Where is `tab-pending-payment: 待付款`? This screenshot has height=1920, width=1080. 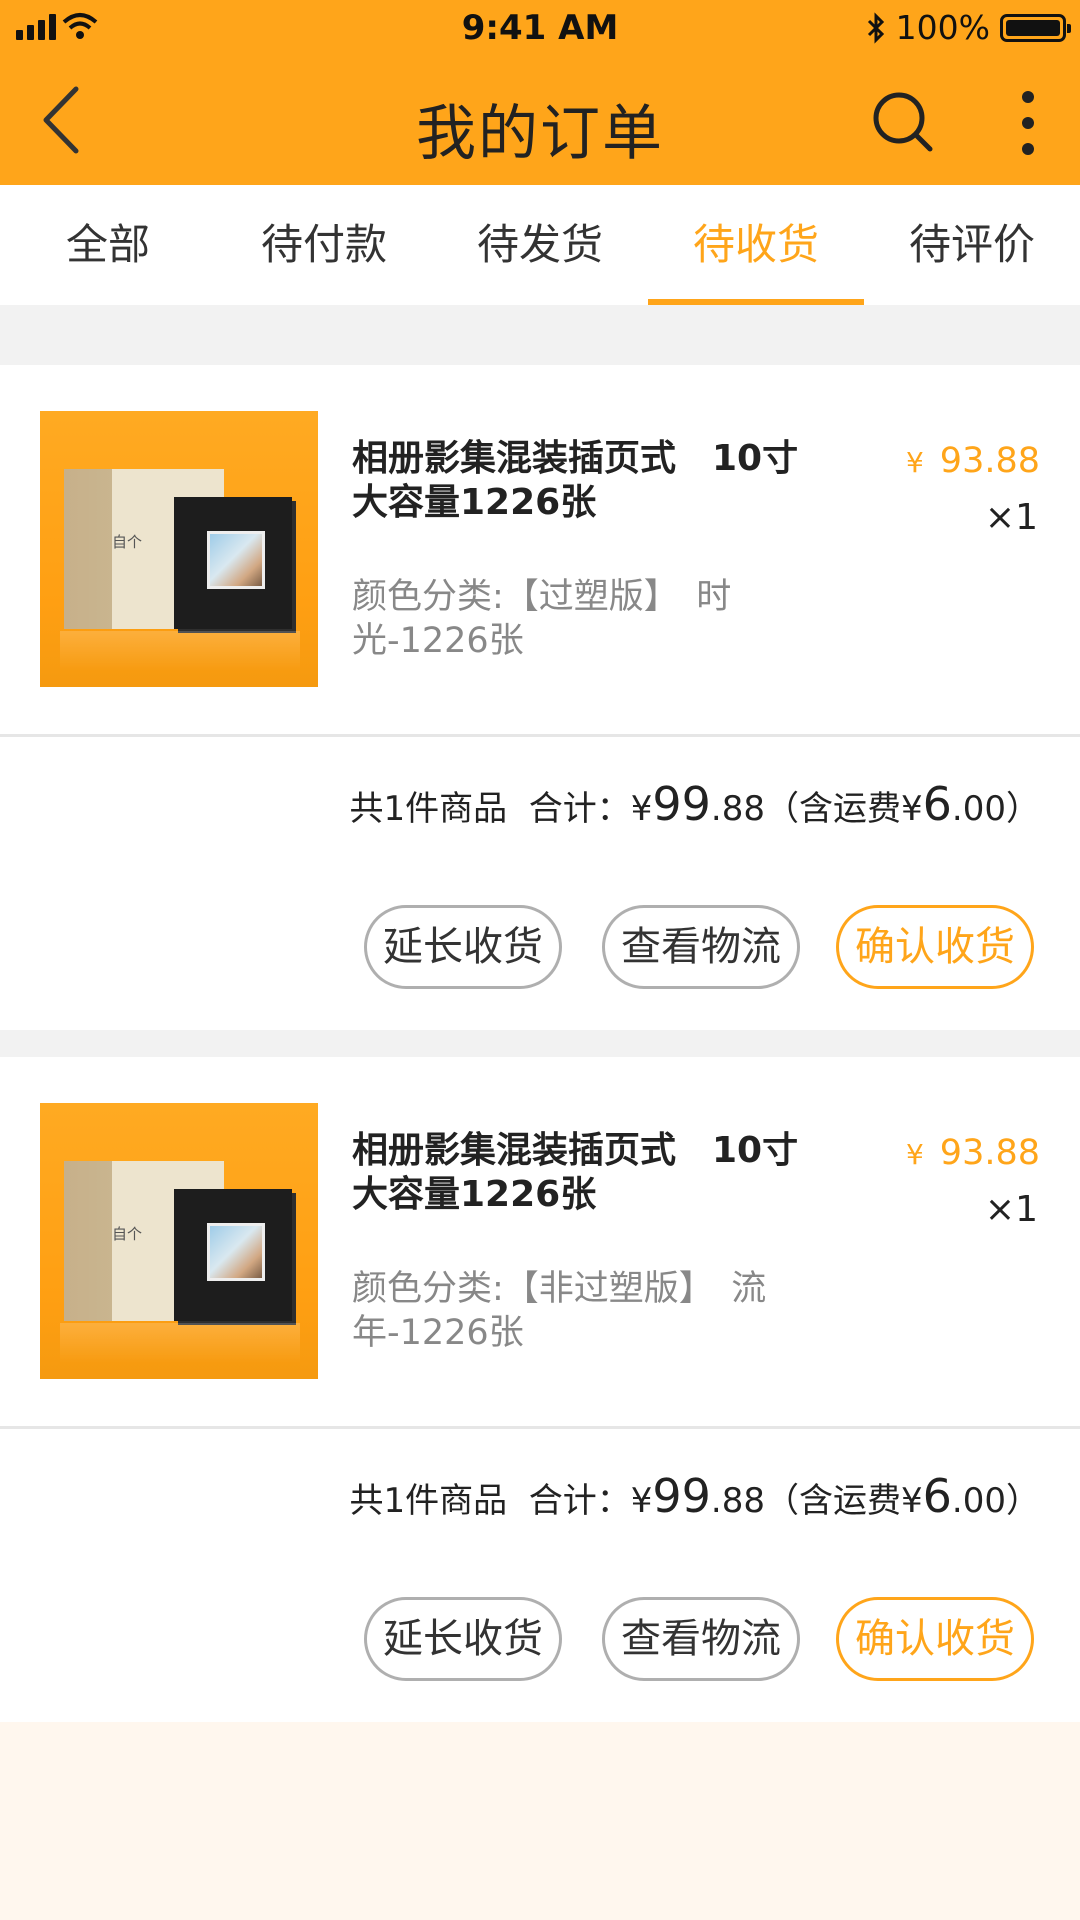 tab-pending-payment: 待付款 is located at coordinates (324, 245).